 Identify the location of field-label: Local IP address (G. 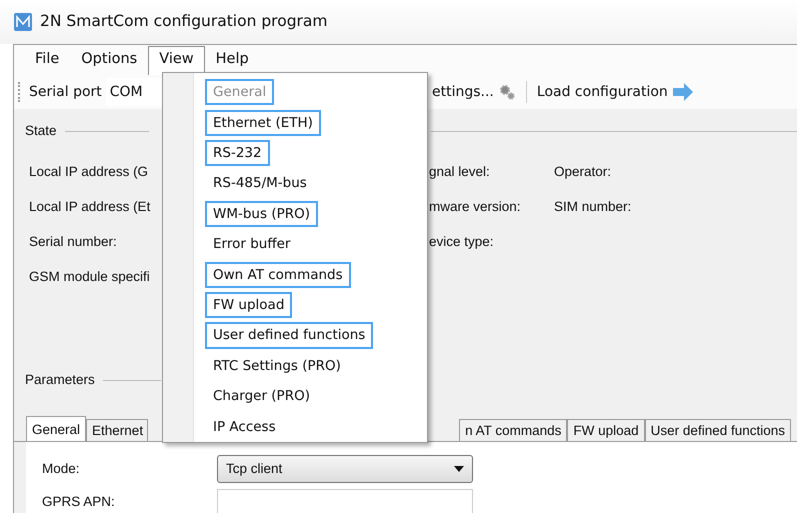
(88, 172).